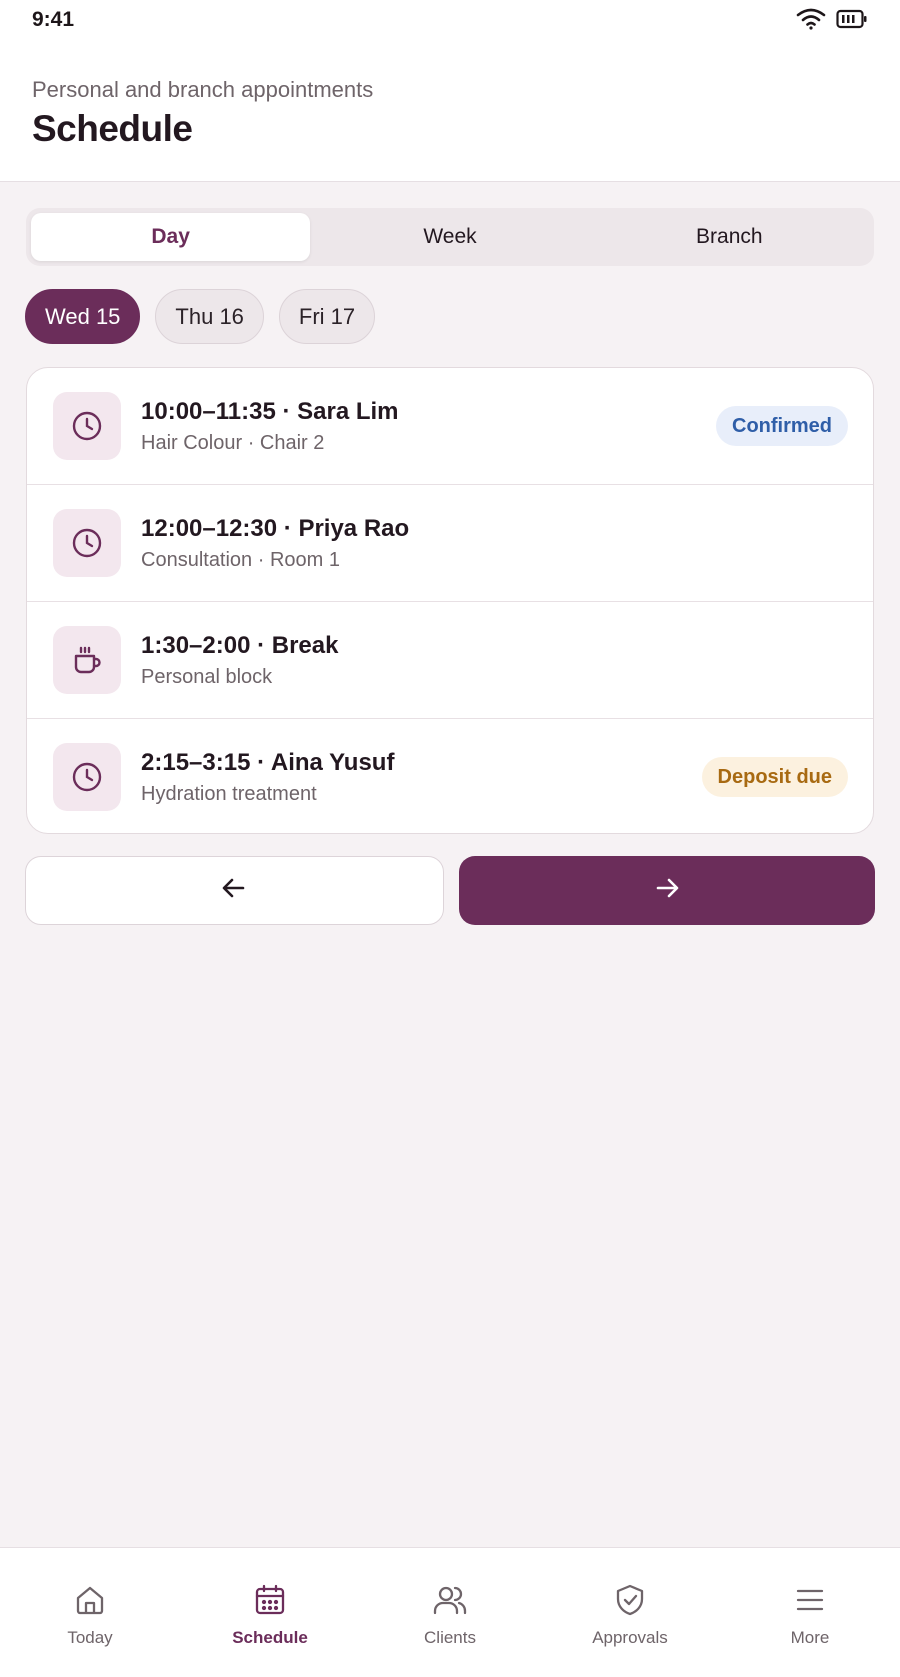 Image resolution: width=900 pixels, height=1677 pixels. I want to click on tab-label: Today, so click(90, 1637).